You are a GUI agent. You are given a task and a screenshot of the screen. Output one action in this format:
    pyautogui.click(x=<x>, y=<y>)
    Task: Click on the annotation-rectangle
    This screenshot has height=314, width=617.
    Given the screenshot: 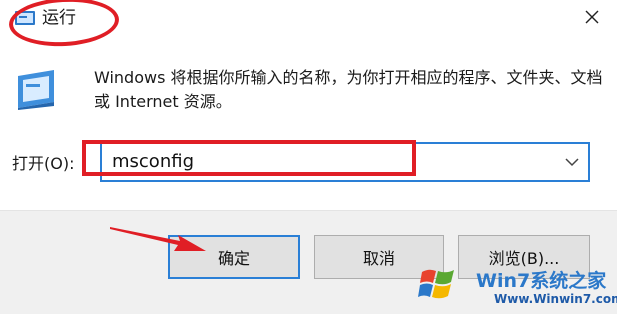 What is the action you would take?
    pyautogui.click(x=249, y=158)
    